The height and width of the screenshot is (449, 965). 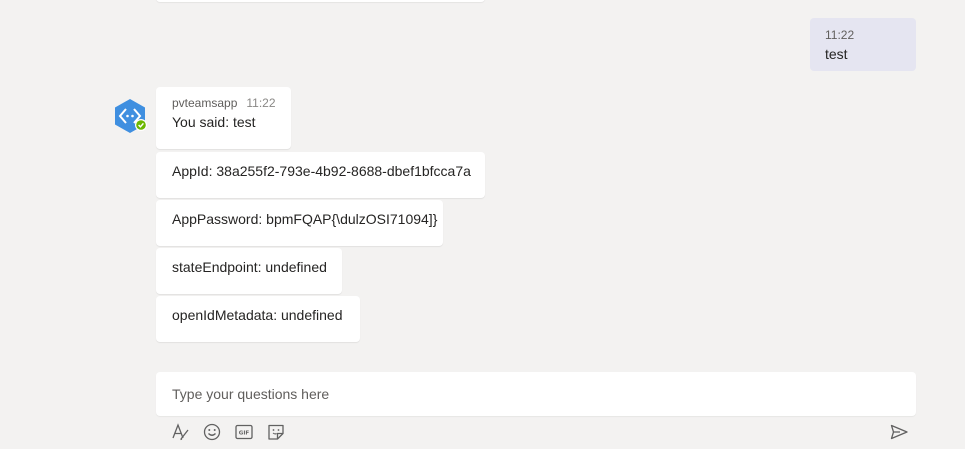 I want to click on message-text: You said: test, so click(x=214, y=122).